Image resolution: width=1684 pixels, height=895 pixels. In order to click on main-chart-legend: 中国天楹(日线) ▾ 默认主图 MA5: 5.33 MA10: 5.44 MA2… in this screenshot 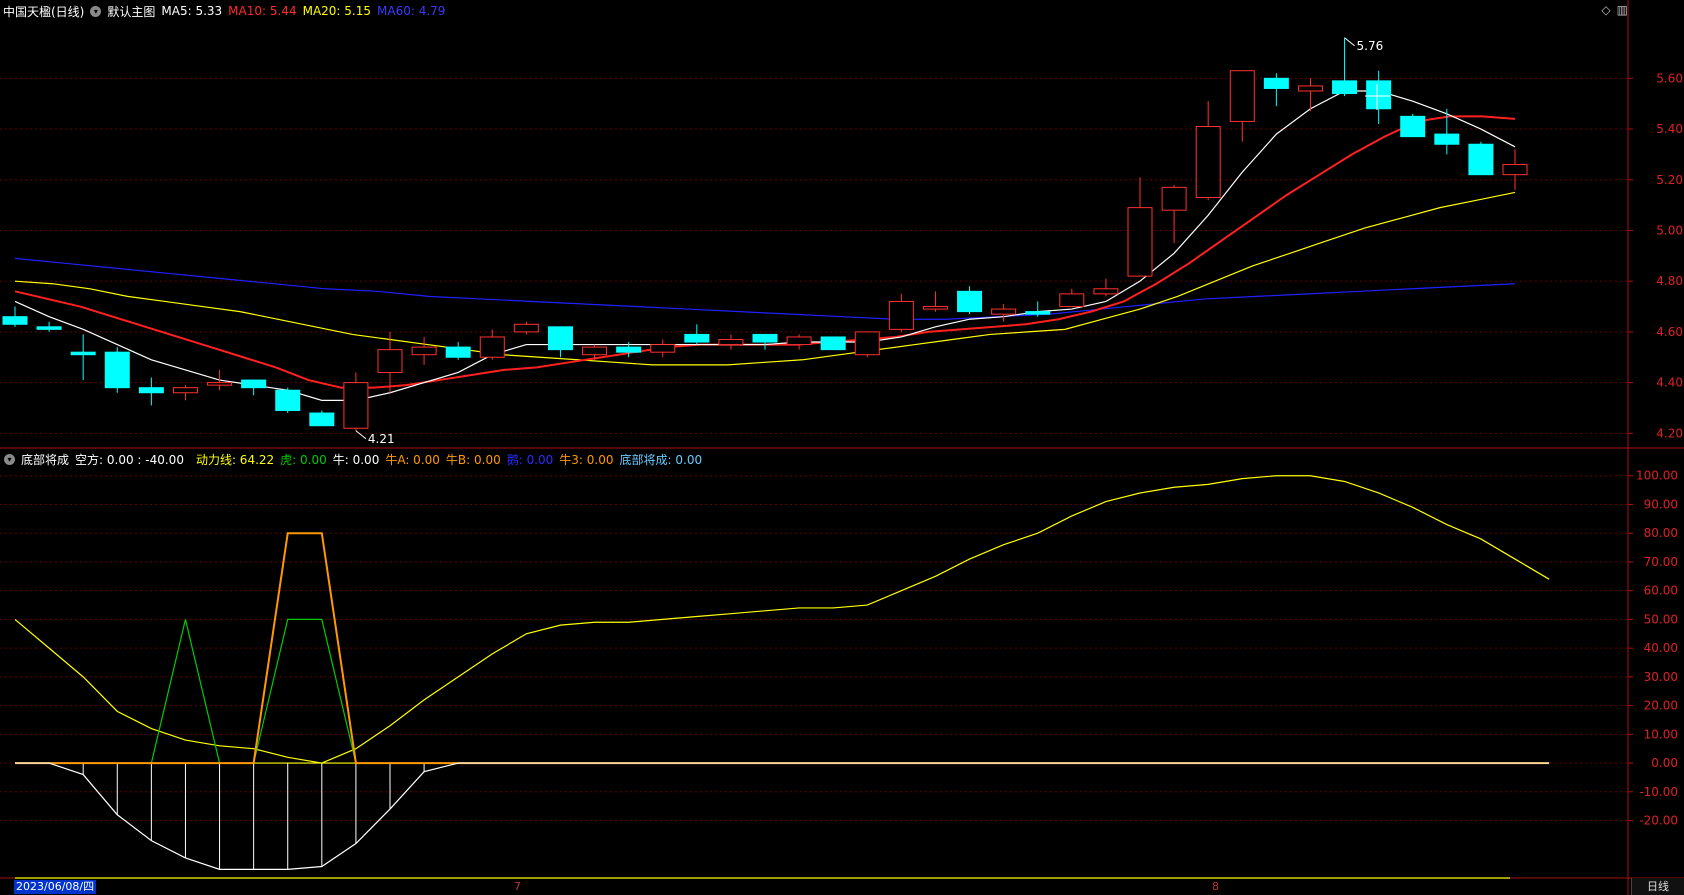, I will do `click(222, 11)`.